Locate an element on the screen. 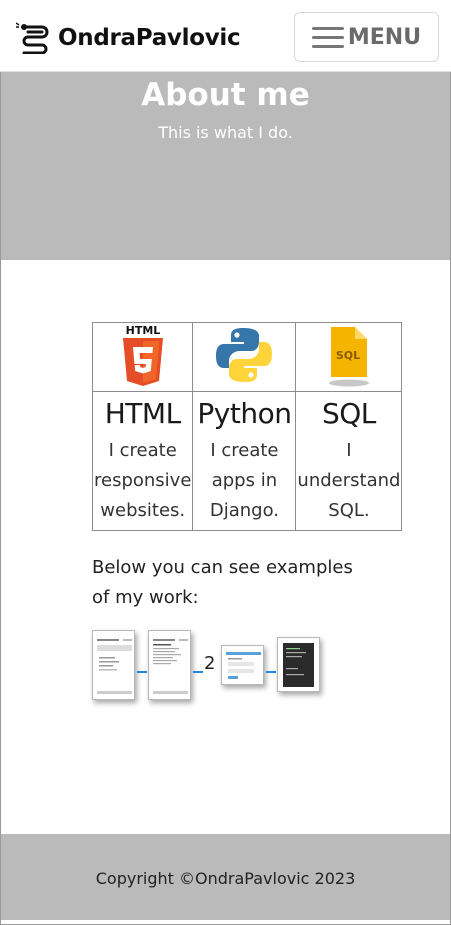 This screenshot has height=925, width=451. copyright-text: Copyright ©OndraPavlovic 2023 is located at coordinates (225, 878).